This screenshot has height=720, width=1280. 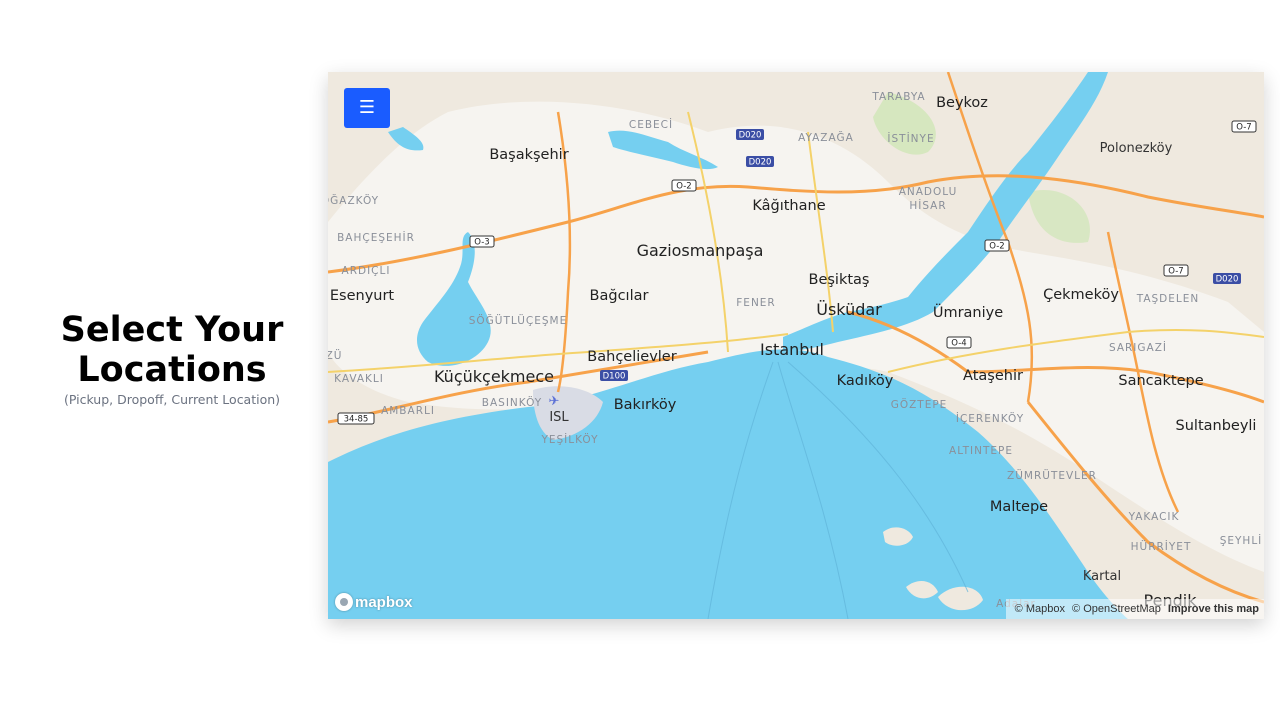 What do you see at coordinates (1116, 609) in the screenshot?
I see `attribution-osm-link: © OpenStreetMap` at bounding box center [1116, 609].